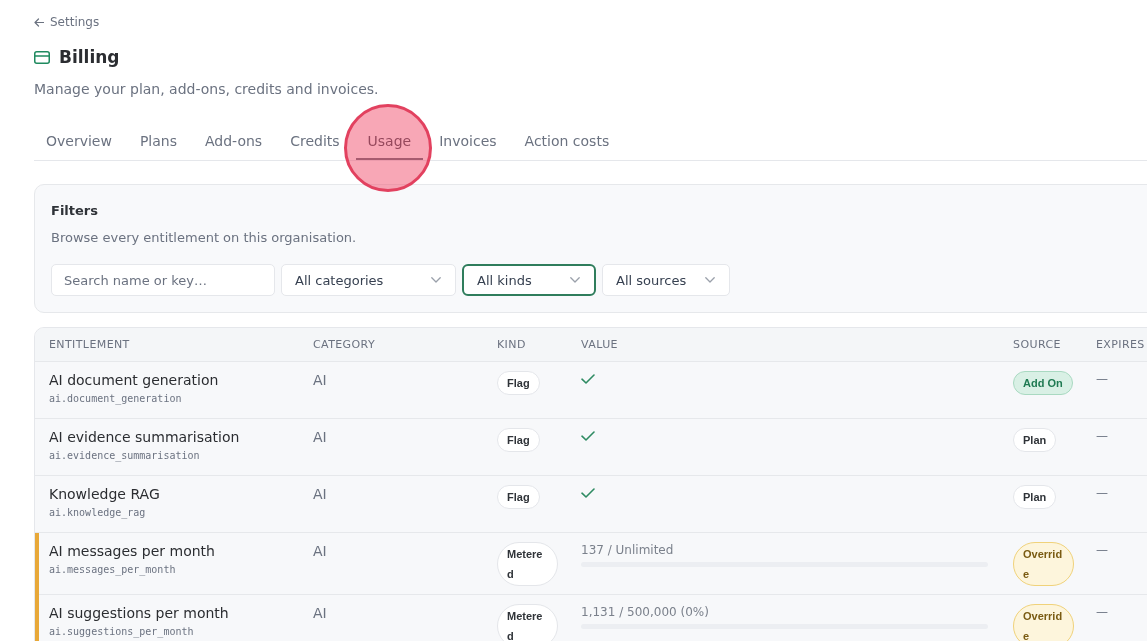 The height and width of the screenshot is (641, 1147). Describe the element at coordinates (89, 57) in the screenshot. I see `page-title: Billing` at that location.